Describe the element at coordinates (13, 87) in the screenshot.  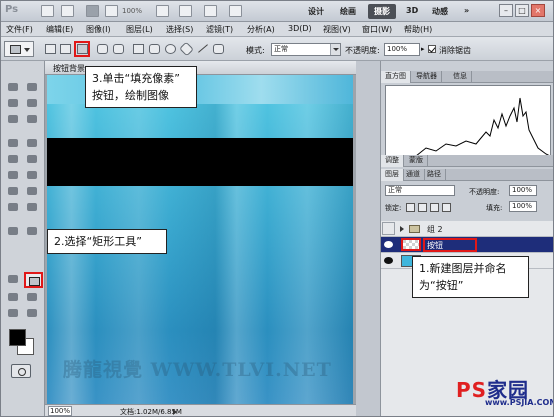
I see `move-tool-icon` at that location.